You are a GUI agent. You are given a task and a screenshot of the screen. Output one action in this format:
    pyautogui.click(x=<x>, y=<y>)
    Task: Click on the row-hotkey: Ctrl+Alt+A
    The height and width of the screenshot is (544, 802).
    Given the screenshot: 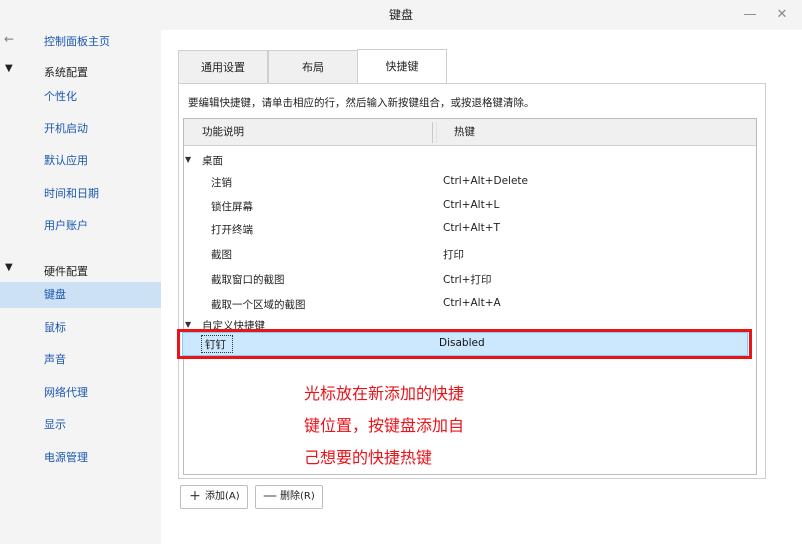 What is the action you would take?
    pyautogui.click(x=472, y=303)
    